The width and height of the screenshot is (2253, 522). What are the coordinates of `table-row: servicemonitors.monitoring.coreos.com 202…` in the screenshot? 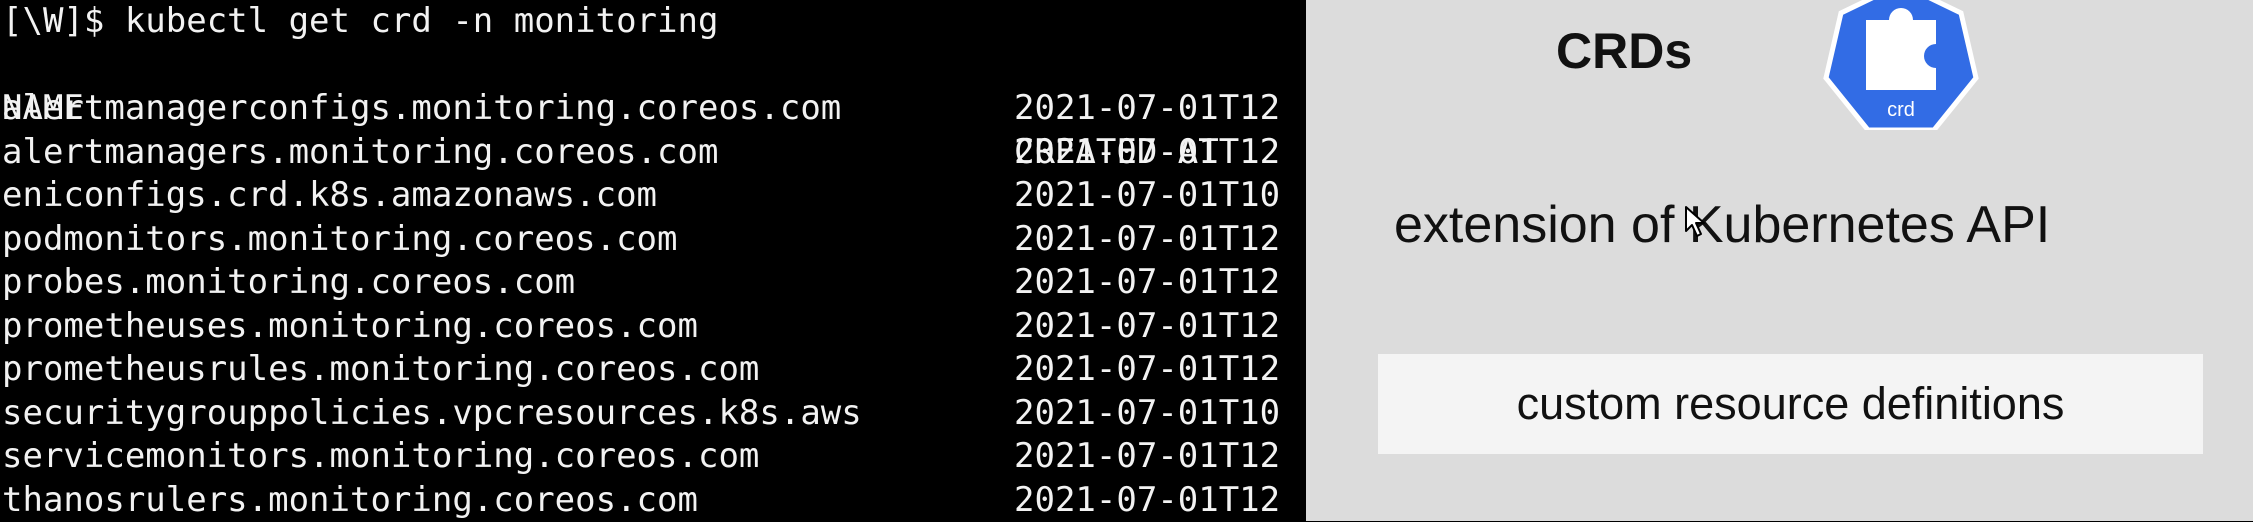 It's located at (752, 457).